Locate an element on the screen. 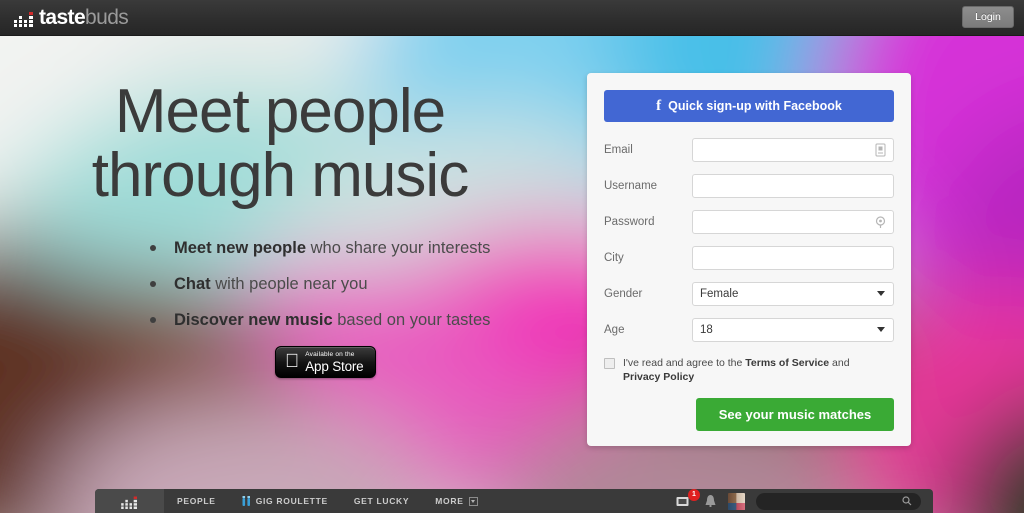 Image resolution: width=1024 pixels, height=513 pixels. email-row: Email is located at coordinates (749, 150).